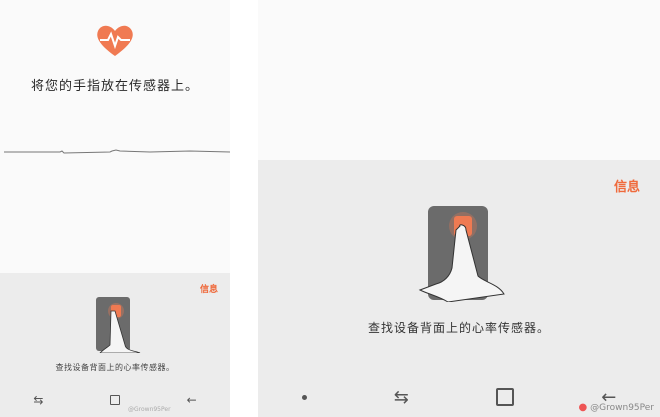 Image resolution: width=660 pixels, height=417 pixels. Describe the element at coordinates (114, 86) in the screenshot. I see `instruction-text: 将您的手指放在传感器上。` at that location.